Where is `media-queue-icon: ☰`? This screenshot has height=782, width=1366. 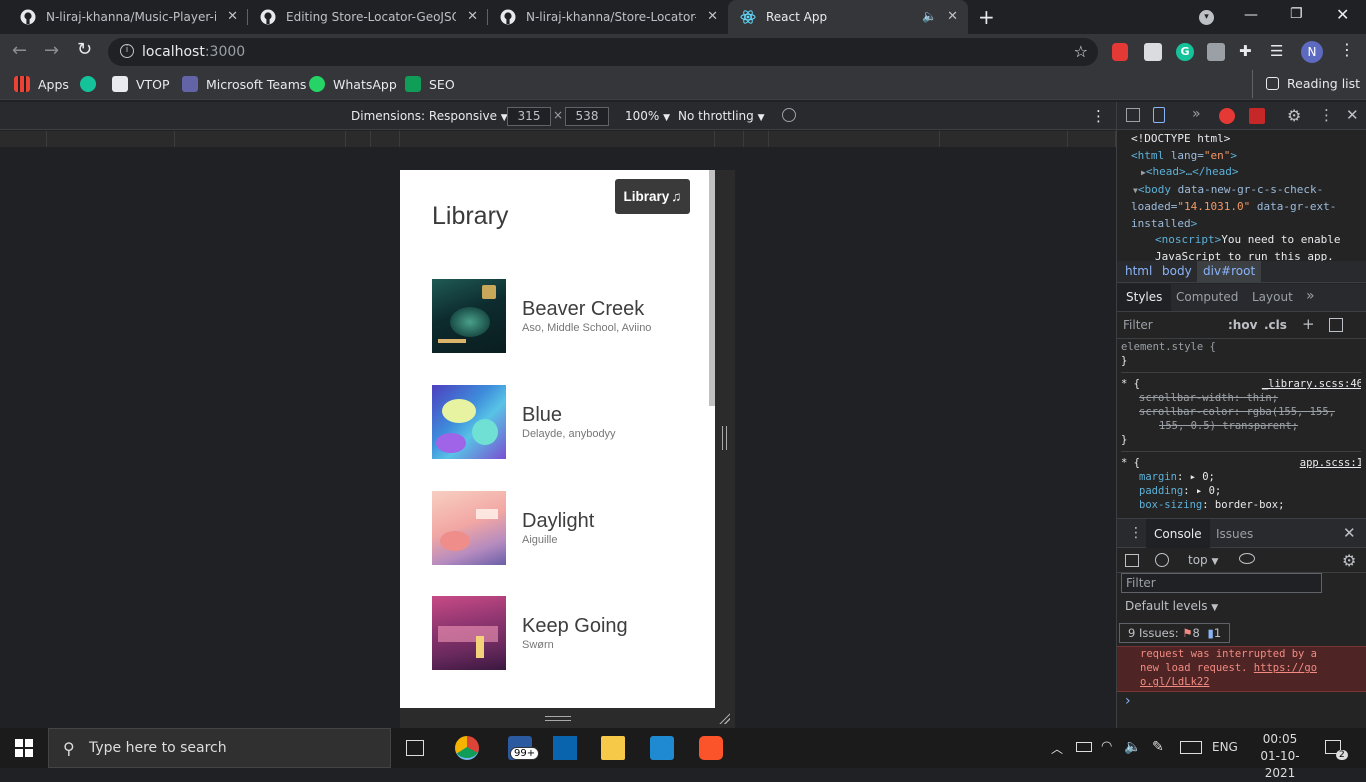
media-queue-icon: ☰ is located at coordinates (1276, 51).